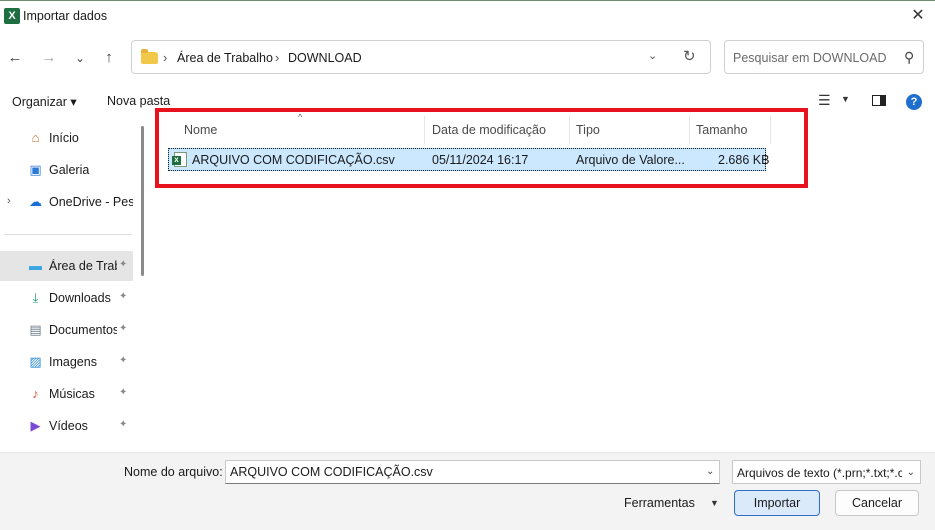  Describe the element at coordinates (819, 473) in the screenshot. I see `file-type-value: Arquivos de texto (*.prn;*.txt;*.csv)` at that location.